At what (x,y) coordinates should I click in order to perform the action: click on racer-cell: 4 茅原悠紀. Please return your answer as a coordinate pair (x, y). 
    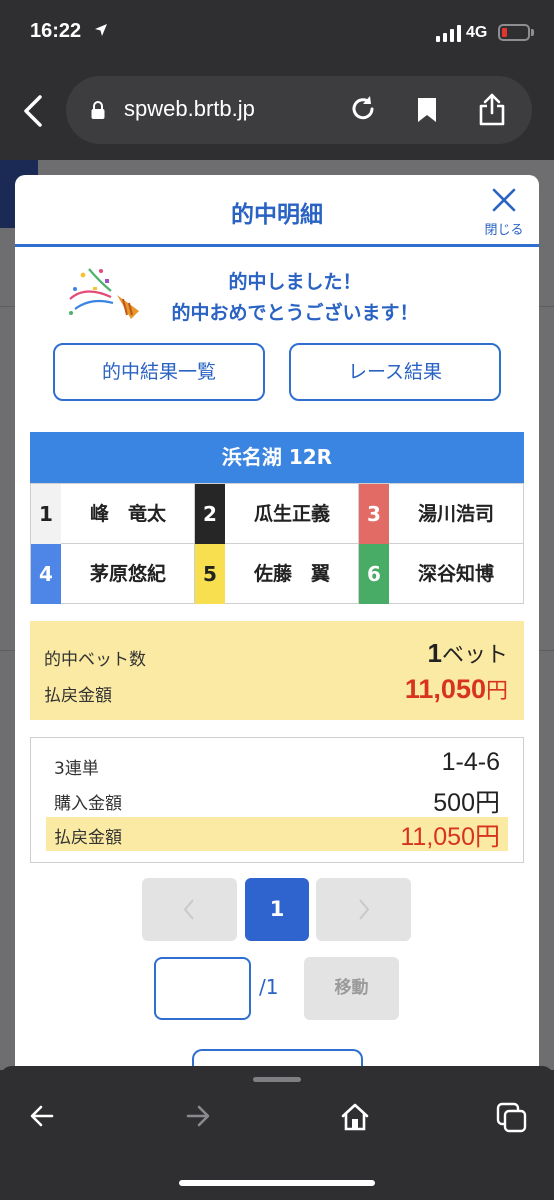
    Looking at the image, I should click on (113, 574).